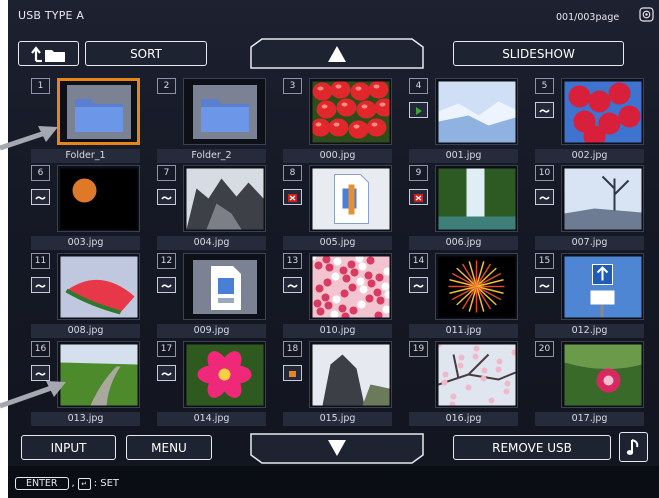 The image size is (659, 498). What do you see at coordinates (211, 156) in the screenshot?
I see `file-name: Folder_2` at bounding box center [211, 156].